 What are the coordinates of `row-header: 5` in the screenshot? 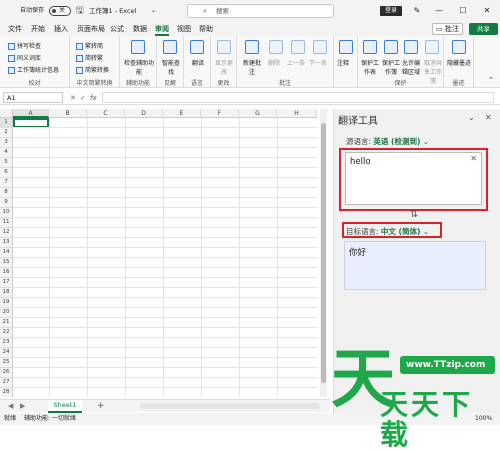 It's located at (6, 163).